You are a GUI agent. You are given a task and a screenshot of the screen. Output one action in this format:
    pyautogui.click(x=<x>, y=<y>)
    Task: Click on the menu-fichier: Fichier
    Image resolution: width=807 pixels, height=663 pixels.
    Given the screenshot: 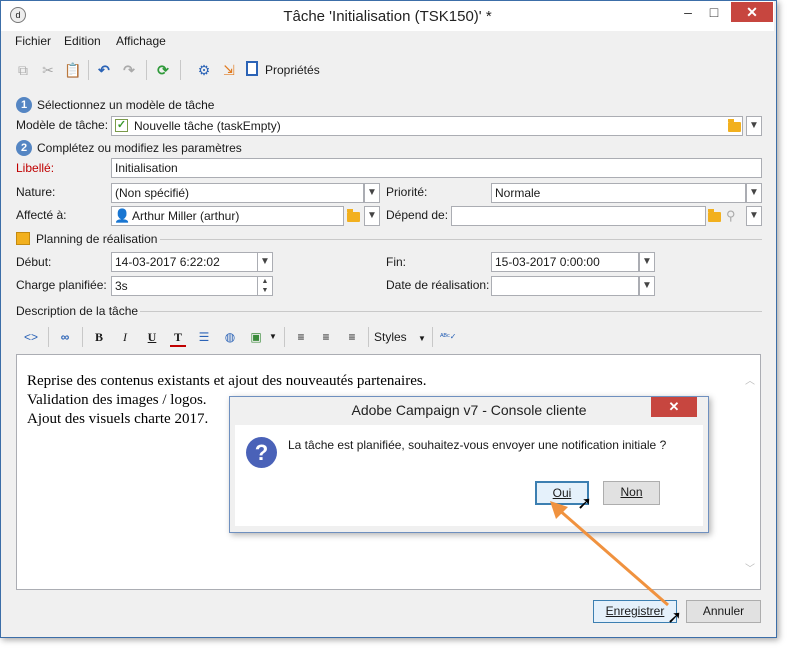 What is the action you would take?
    pyautogui.click(x=33, y=41)
    